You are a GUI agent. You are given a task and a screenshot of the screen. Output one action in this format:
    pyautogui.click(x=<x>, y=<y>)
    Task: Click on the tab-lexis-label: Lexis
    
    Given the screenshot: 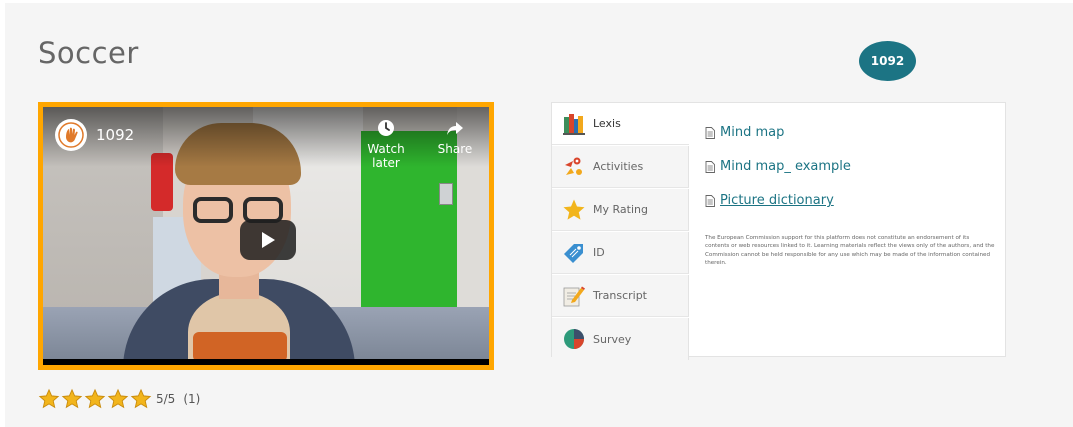 What is the action you would take?
    pyautogui.click(x=607, y=123)
    